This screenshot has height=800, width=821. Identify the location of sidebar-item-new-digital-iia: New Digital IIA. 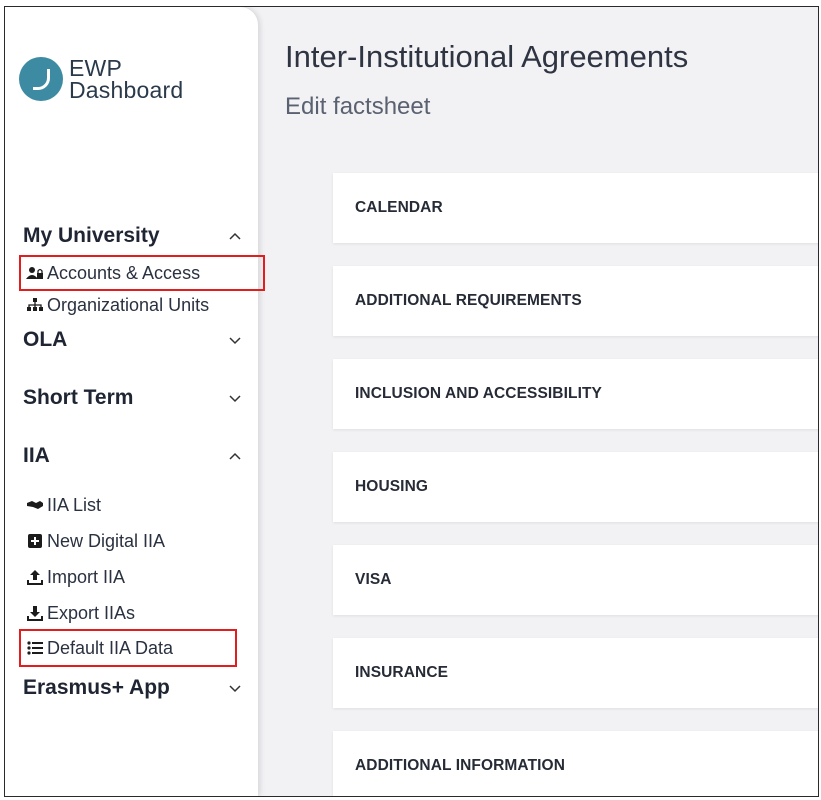
(140, 541).